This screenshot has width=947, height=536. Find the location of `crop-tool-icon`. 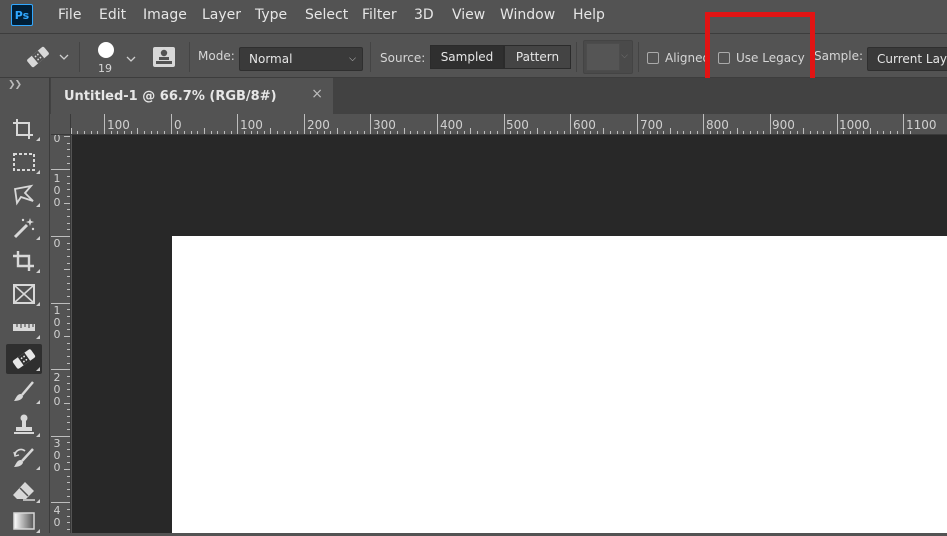

crop-tool-icon is located at coordinates (23, 261).